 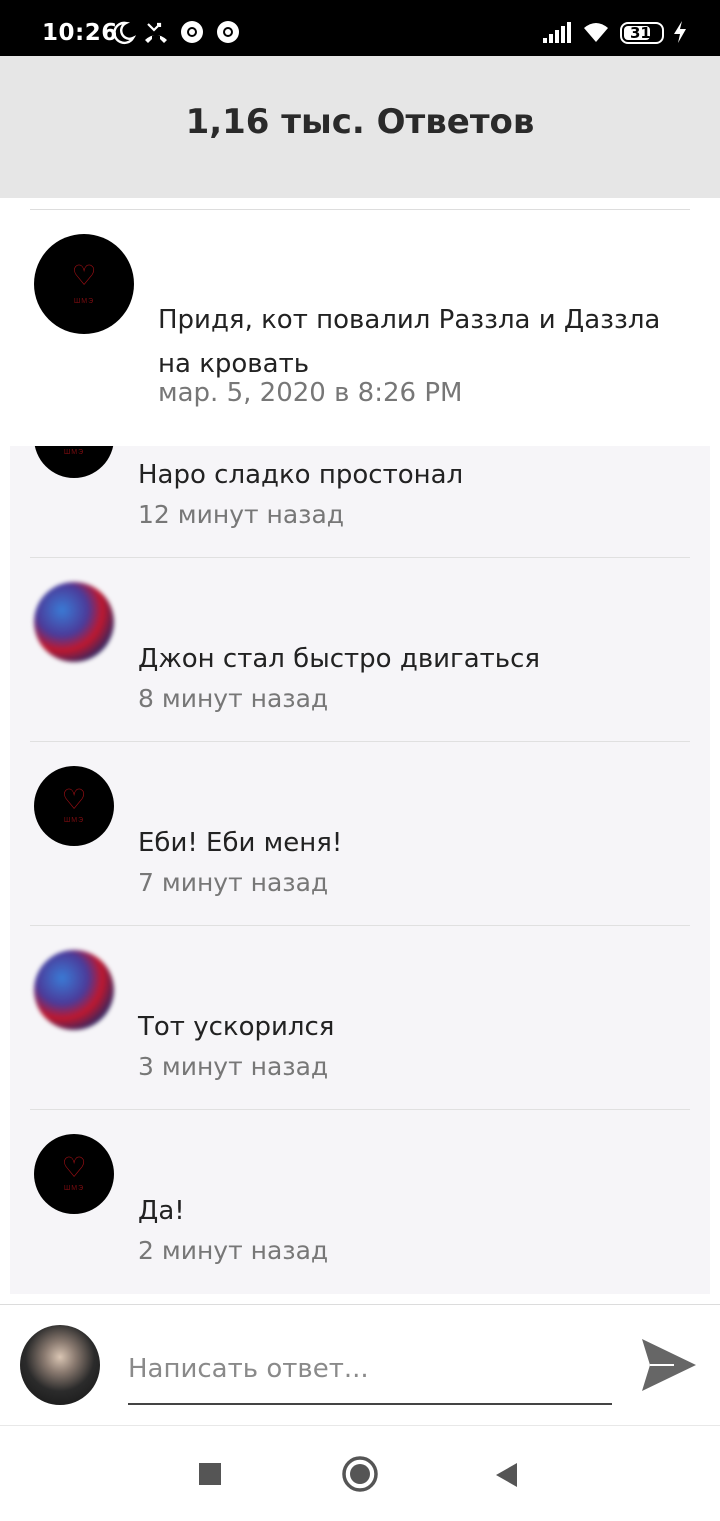 I want to click on reply-timestamp: 8 минут назад, so click(x=233, y=698).